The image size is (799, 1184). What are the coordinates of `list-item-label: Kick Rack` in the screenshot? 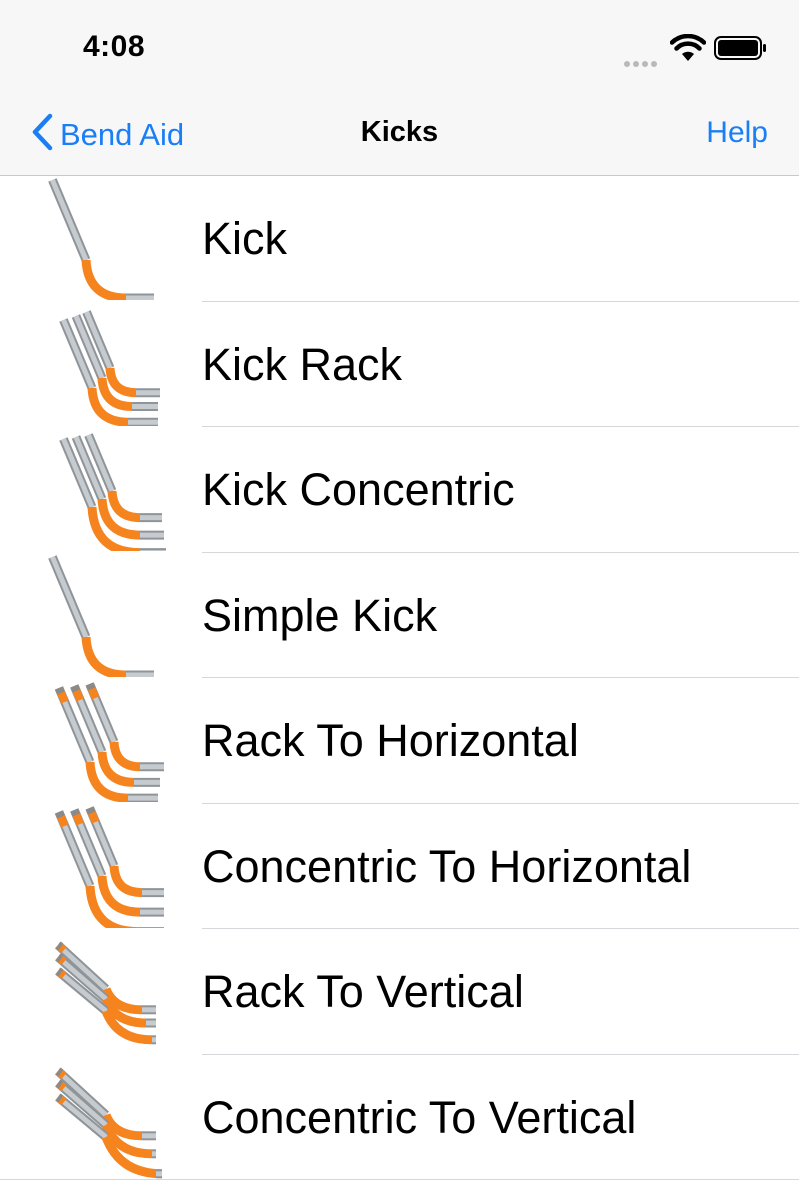 It's located at (302, 364).